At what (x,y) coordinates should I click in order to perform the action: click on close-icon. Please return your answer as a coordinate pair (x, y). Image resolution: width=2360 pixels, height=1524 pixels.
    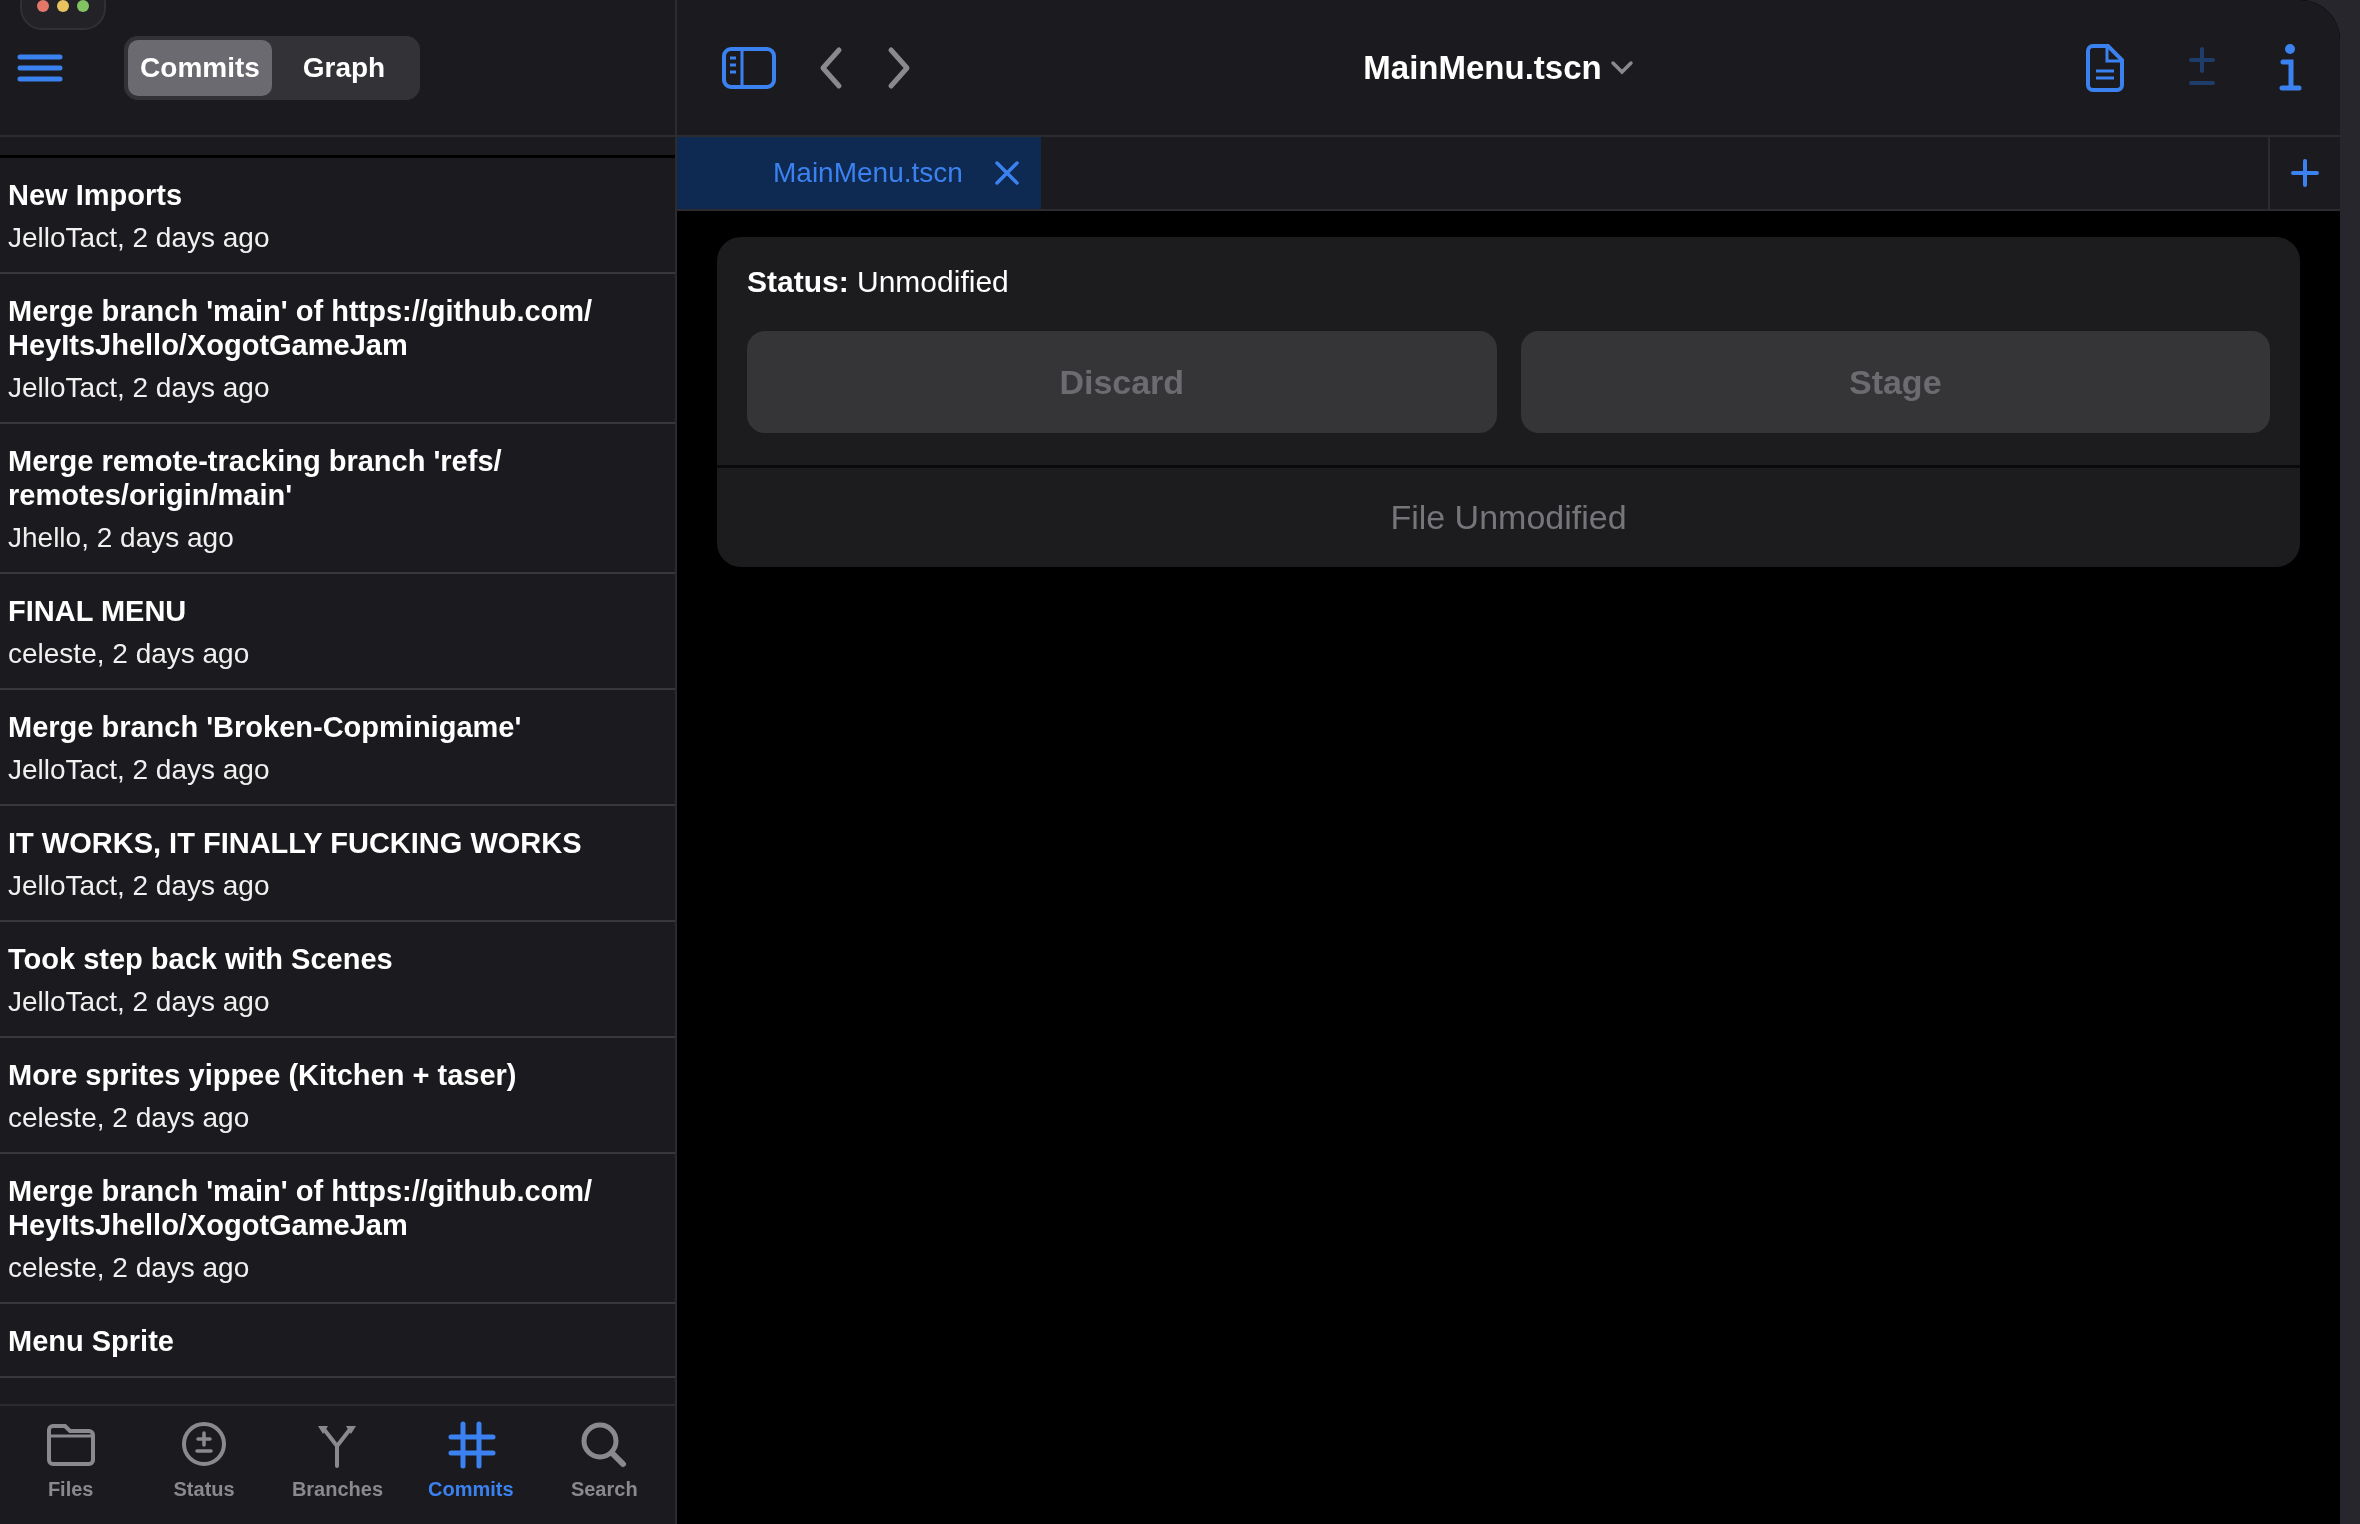
    Looking at the image, I should click on (1006, 173).